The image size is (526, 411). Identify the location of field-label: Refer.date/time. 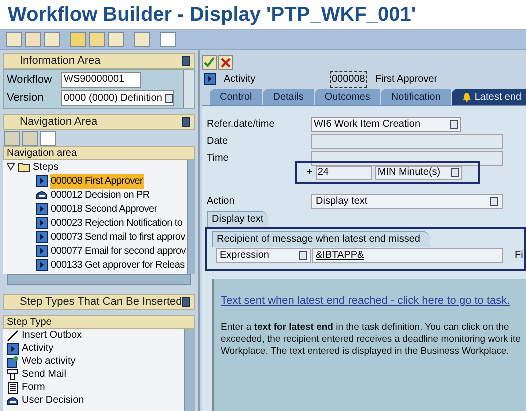
(241, 125).